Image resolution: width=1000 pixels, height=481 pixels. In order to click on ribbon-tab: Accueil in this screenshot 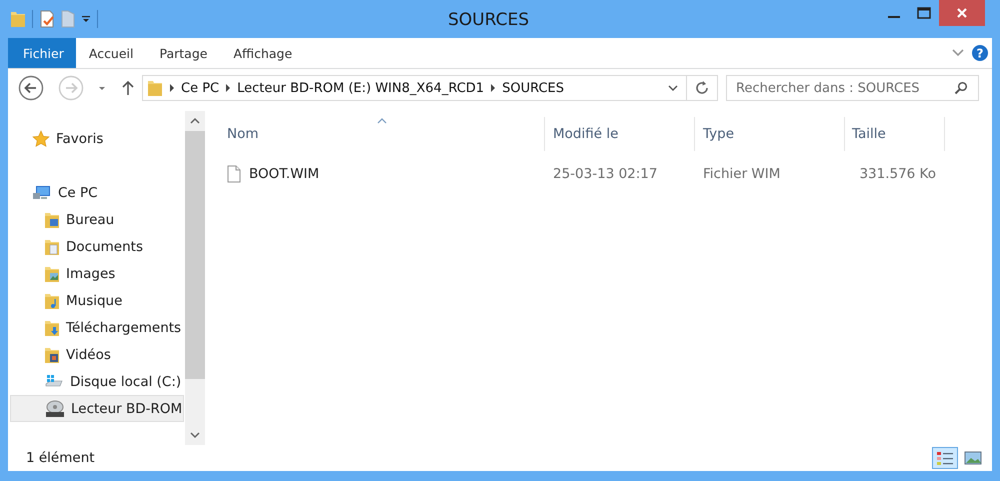, I will do `click(111, 53)`.